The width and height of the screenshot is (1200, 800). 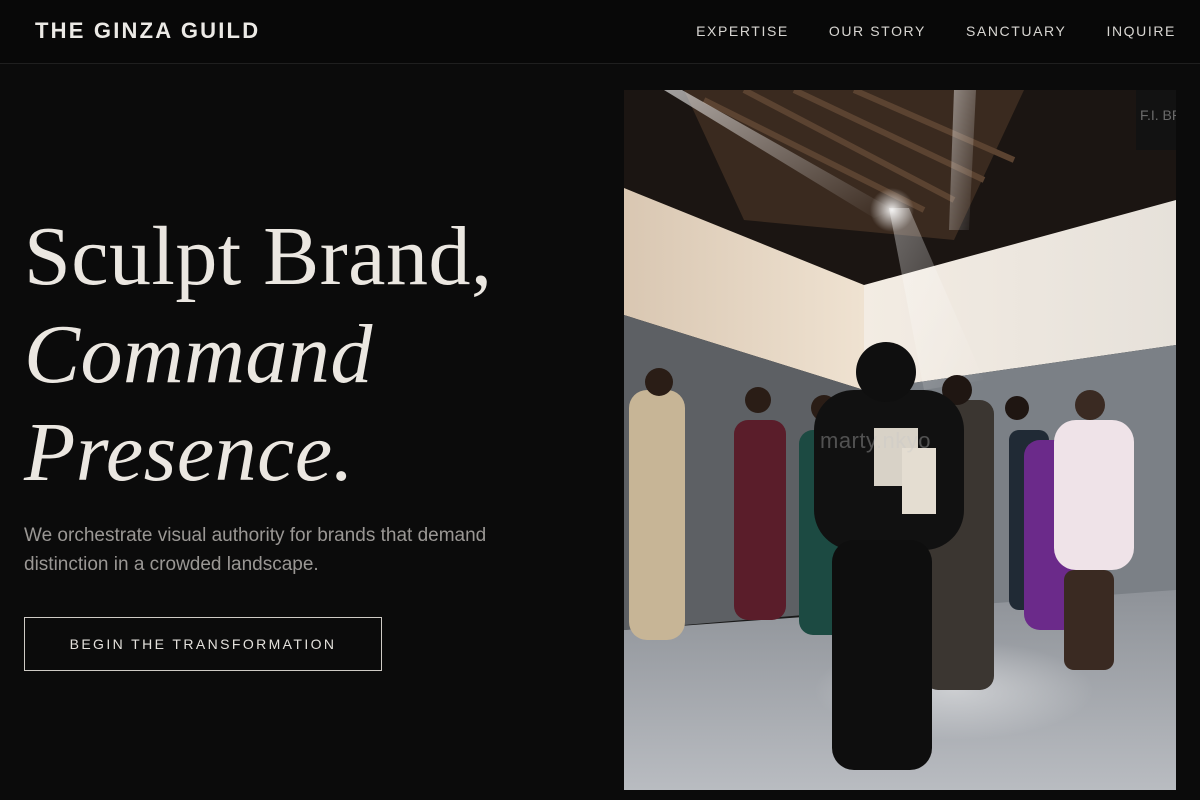 I want to click on main-nav: EXPERTISE OUR STORY SANCTUARY INQUIRE, so click(x=936, y=31).